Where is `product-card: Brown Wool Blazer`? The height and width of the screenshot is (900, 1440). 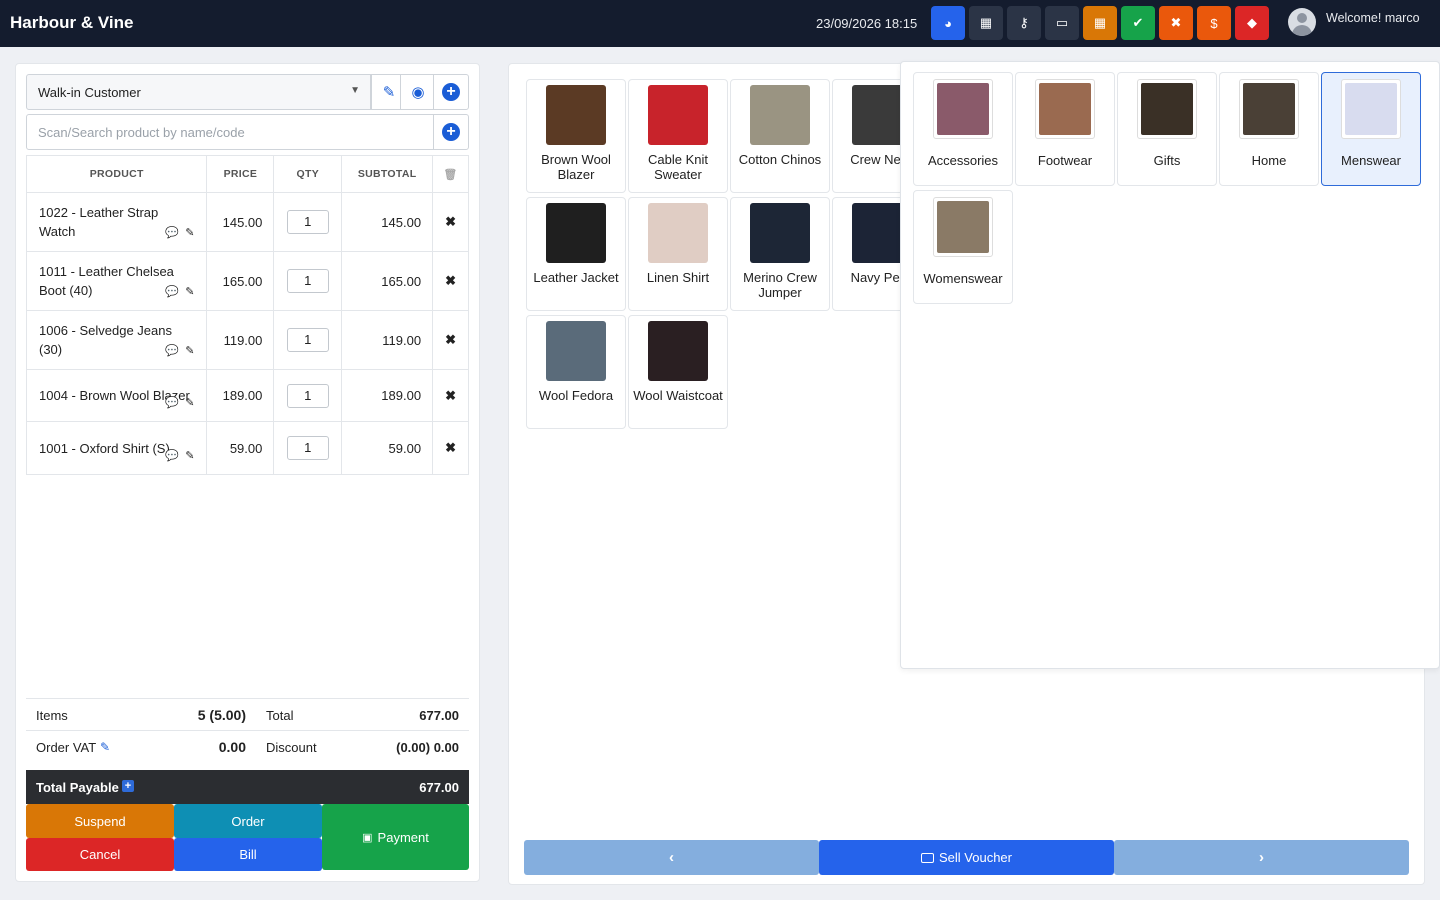 product-card: Brown Wool Blazer is located at coordinates (576, 136).